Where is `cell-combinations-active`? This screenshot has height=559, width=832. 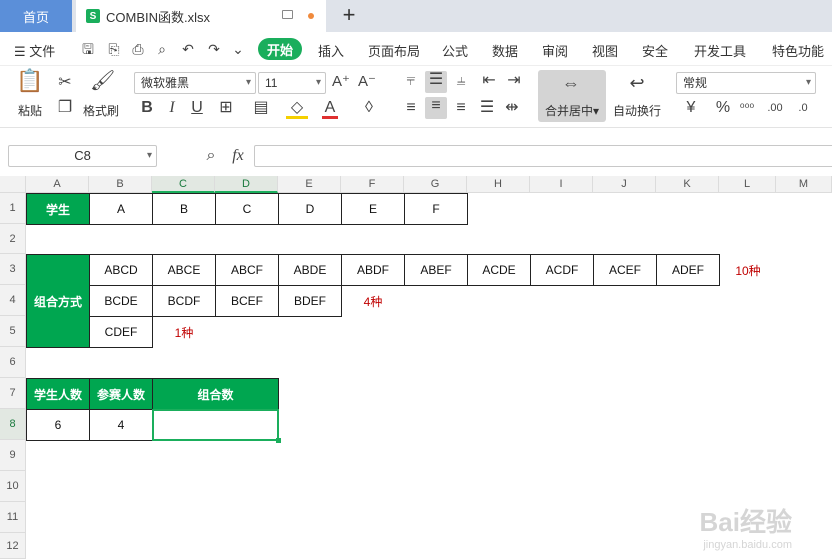
cell-combinations-active is located at coordinates (215, 425).